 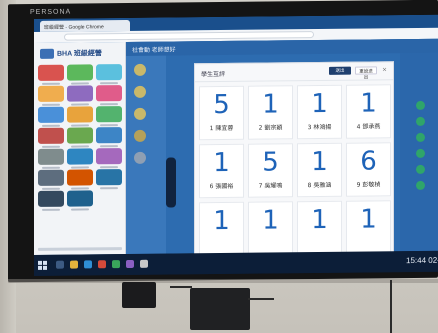 I want to click on student-cell: 1 6 張國裕, so click(x=221, y=171).